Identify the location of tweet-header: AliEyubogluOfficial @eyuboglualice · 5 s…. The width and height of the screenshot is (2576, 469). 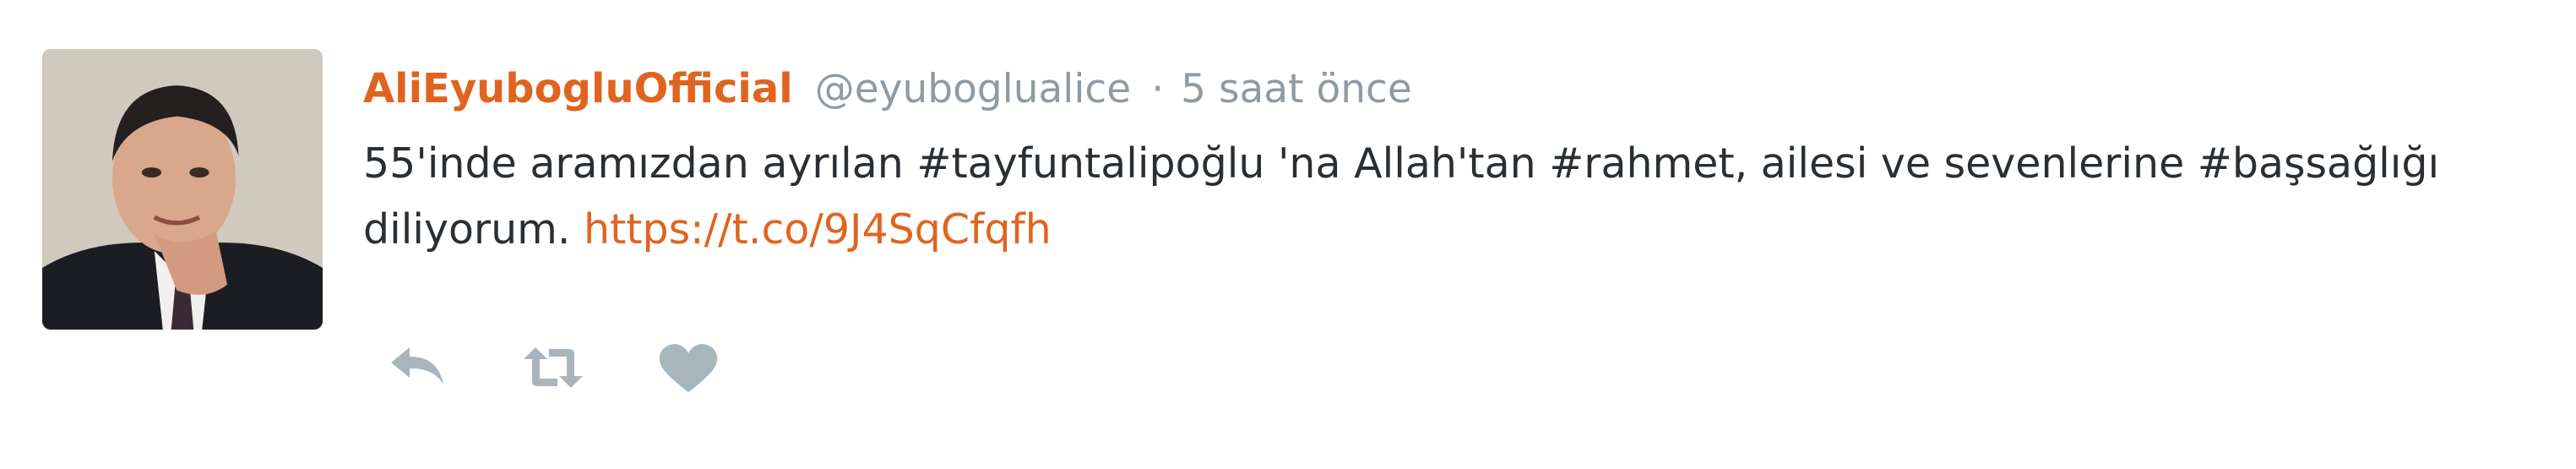
(1444, 89).